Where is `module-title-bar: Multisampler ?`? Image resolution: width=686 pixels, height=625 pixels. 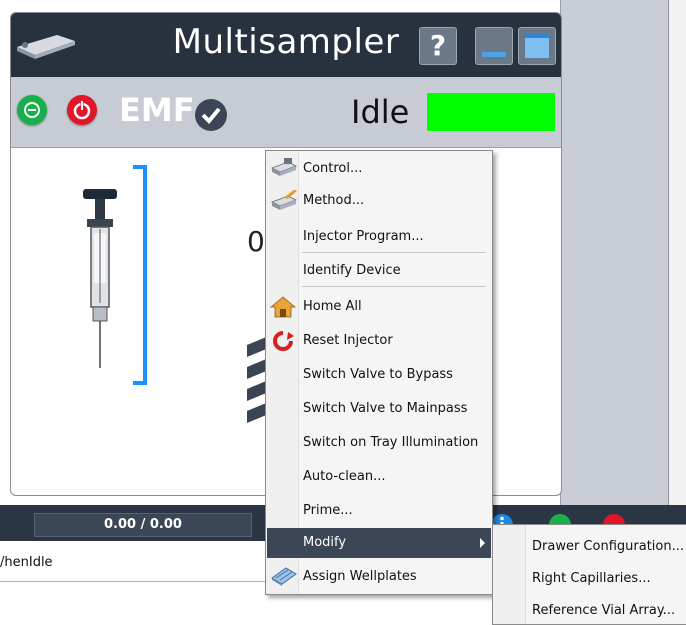
module-title-bar: Multisampler ? is located at coordinates (286, 45).